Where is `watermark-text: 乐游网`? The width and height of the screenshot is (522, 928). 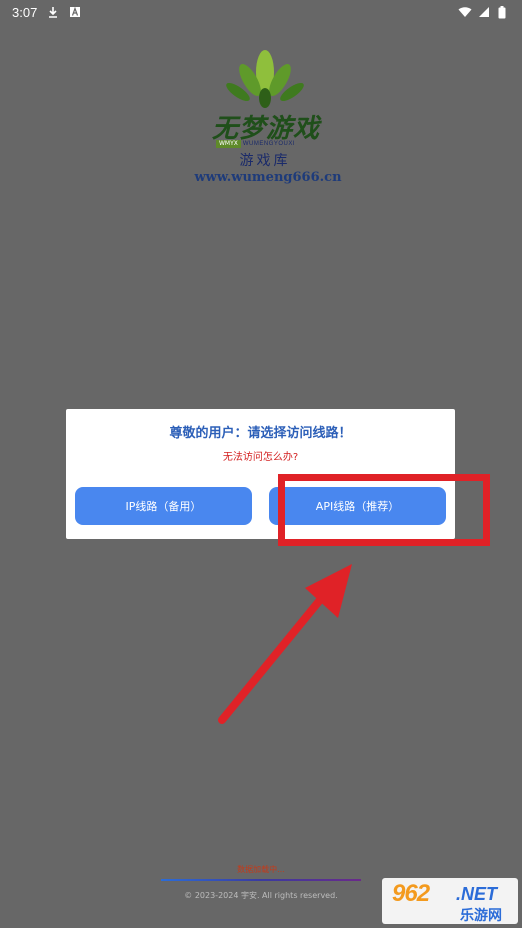 watermark-text: 乐游网 is located at coordinates (481, 916).